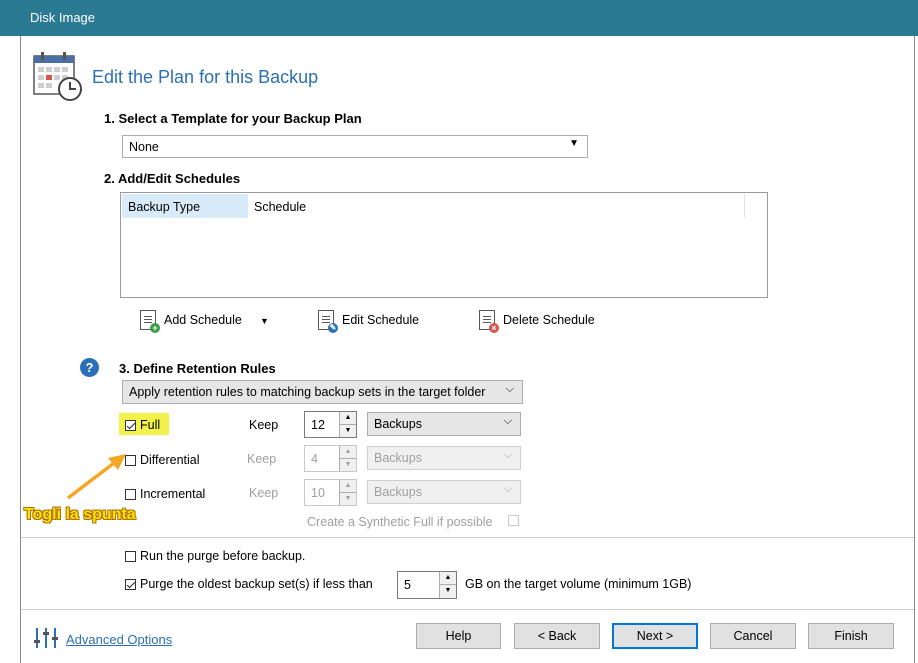 The width and height of the screenshot is (918, 663). What do you see at coordinates (444, 245) in the screenshot?
I see `schedule-list: Backup Type Schedule` at bounding box center [444, 245].